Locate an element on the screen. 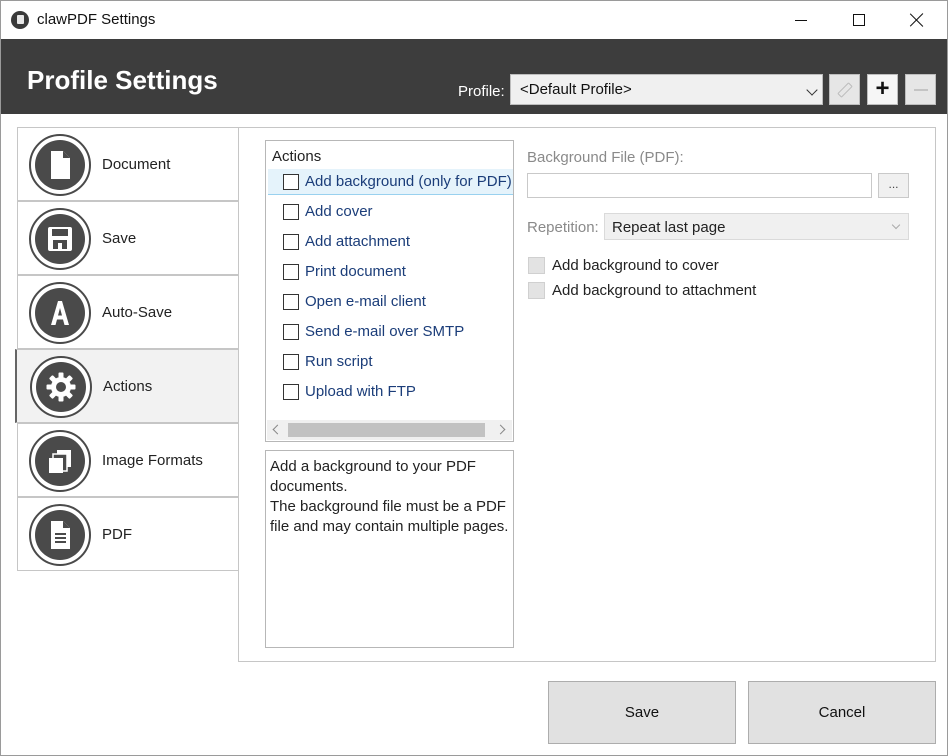  nav-item-label: Save is located at coordinates (119, 238).